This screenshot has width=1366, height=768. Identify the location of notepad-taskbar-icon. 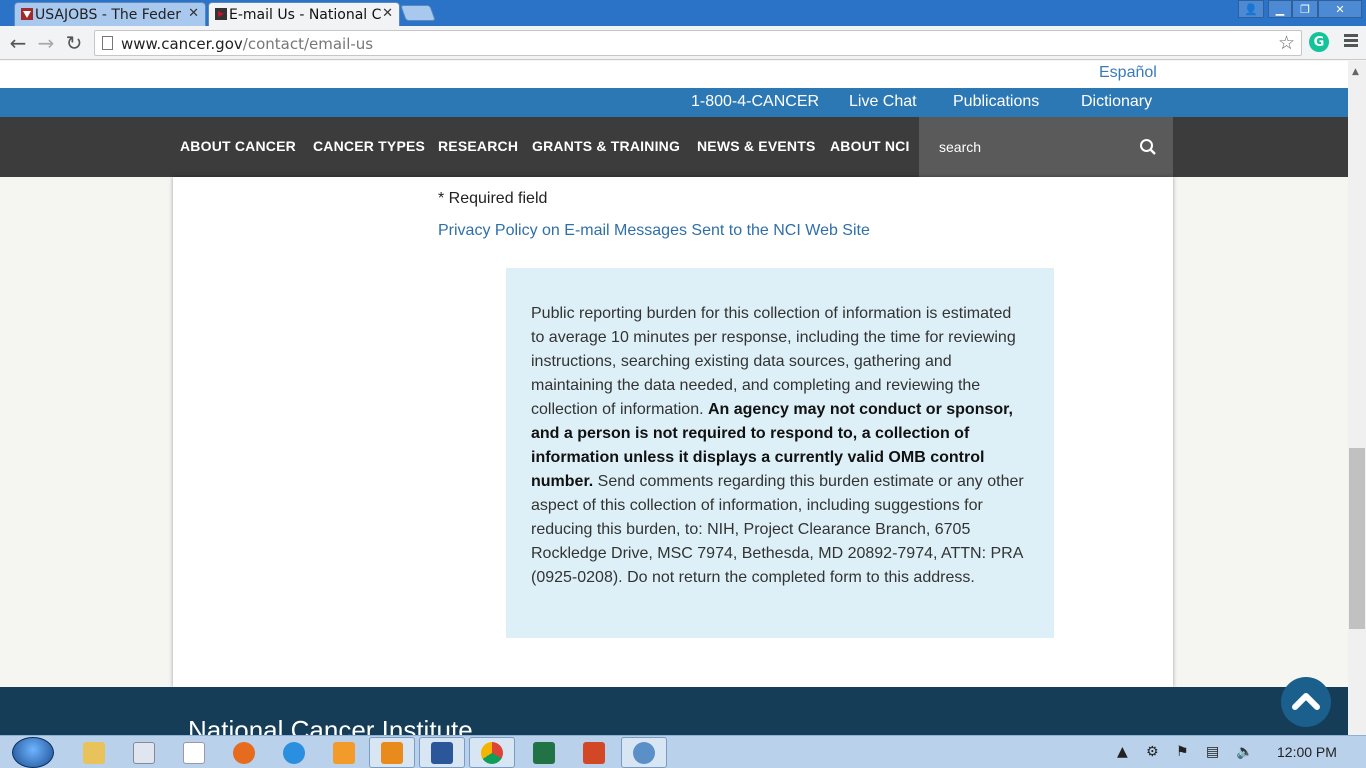
(144, 752).